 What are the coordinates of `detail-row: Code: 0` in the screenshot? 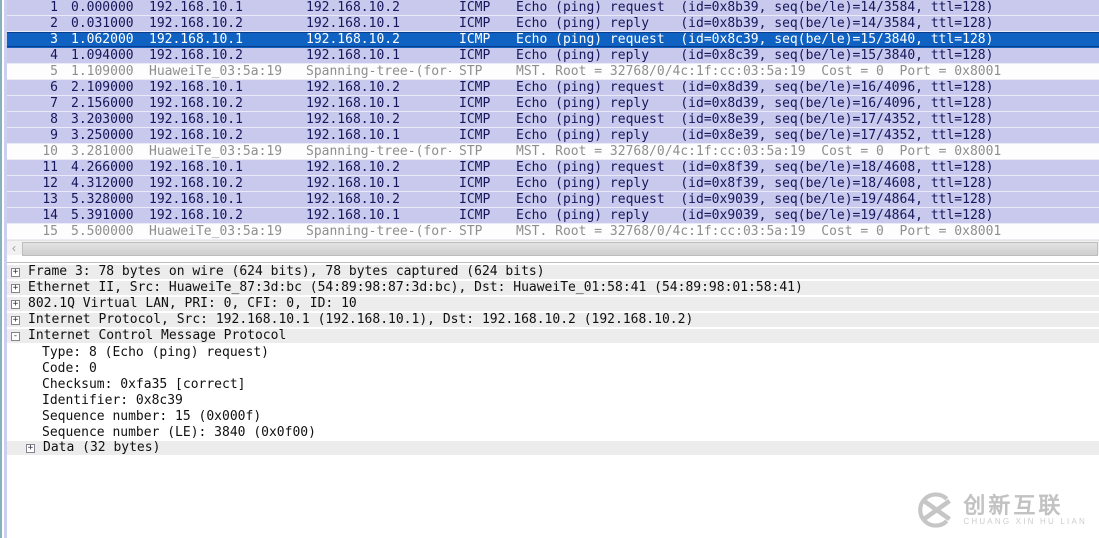 It's located at (553, 369).